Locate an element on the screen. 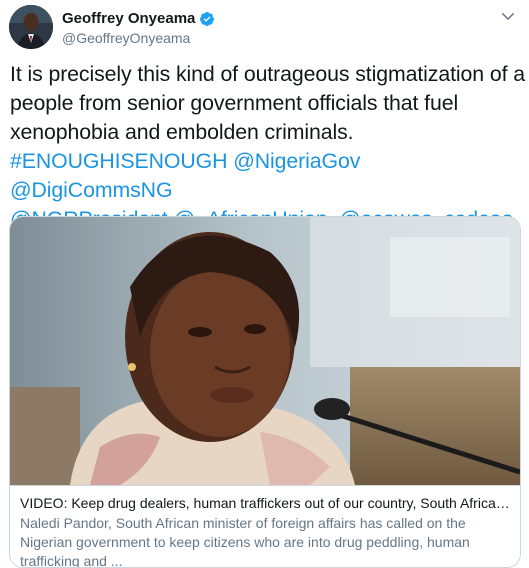  user-handle: @GeoffreyOnyeama is located at coordinates (138, 38).